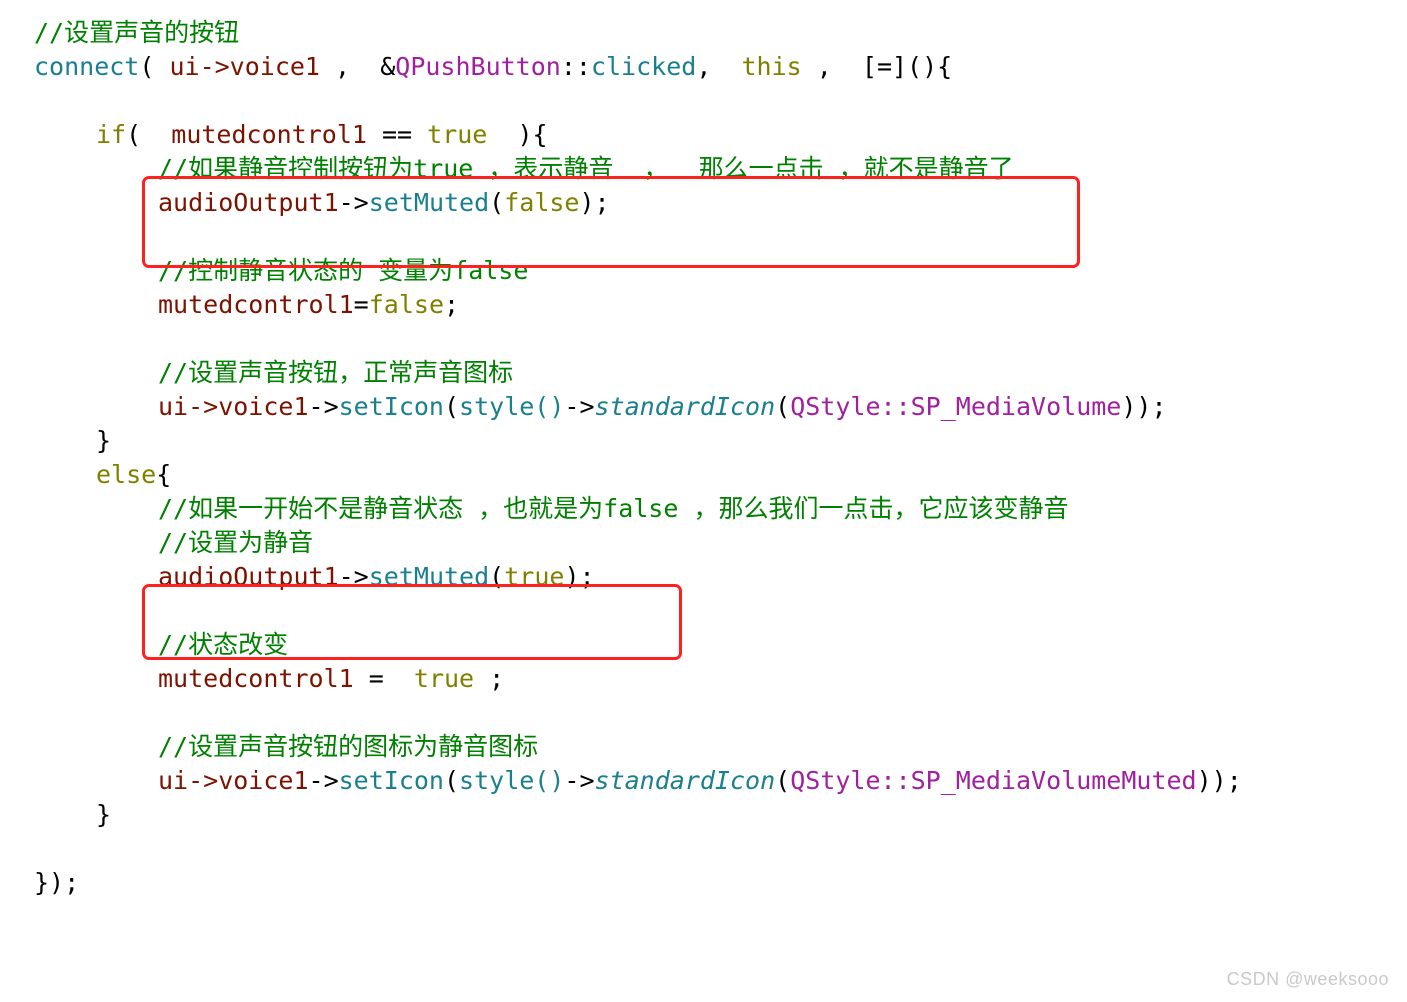 This screenshot has width=1407, height=1002. Describe the element at coordinates (703, 373) in the screenshot. I see `code-line: //设置声音按钮，正常声音图标` at that location.